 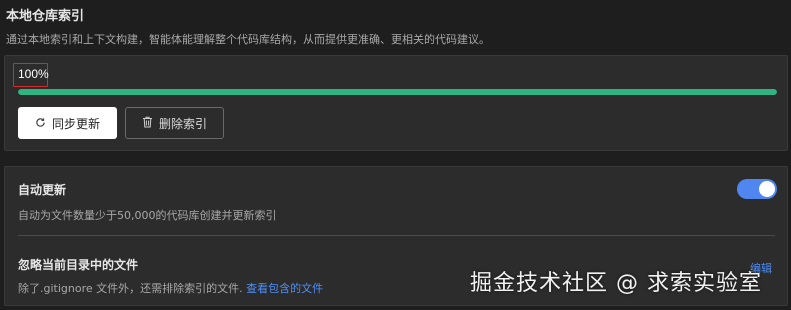 I want to click on ignore-files-text: 除了.gitignore 文件外，还需排除索引的文件., so click(x=130, y=288).